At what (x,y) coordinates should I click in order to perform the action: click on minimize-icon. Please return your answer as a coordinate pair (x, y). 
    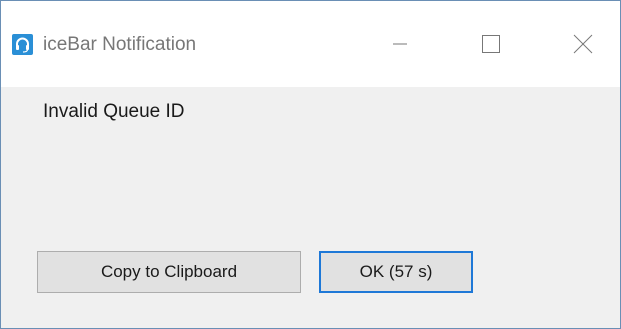
    Looking at the image, I should click on (400, 44).